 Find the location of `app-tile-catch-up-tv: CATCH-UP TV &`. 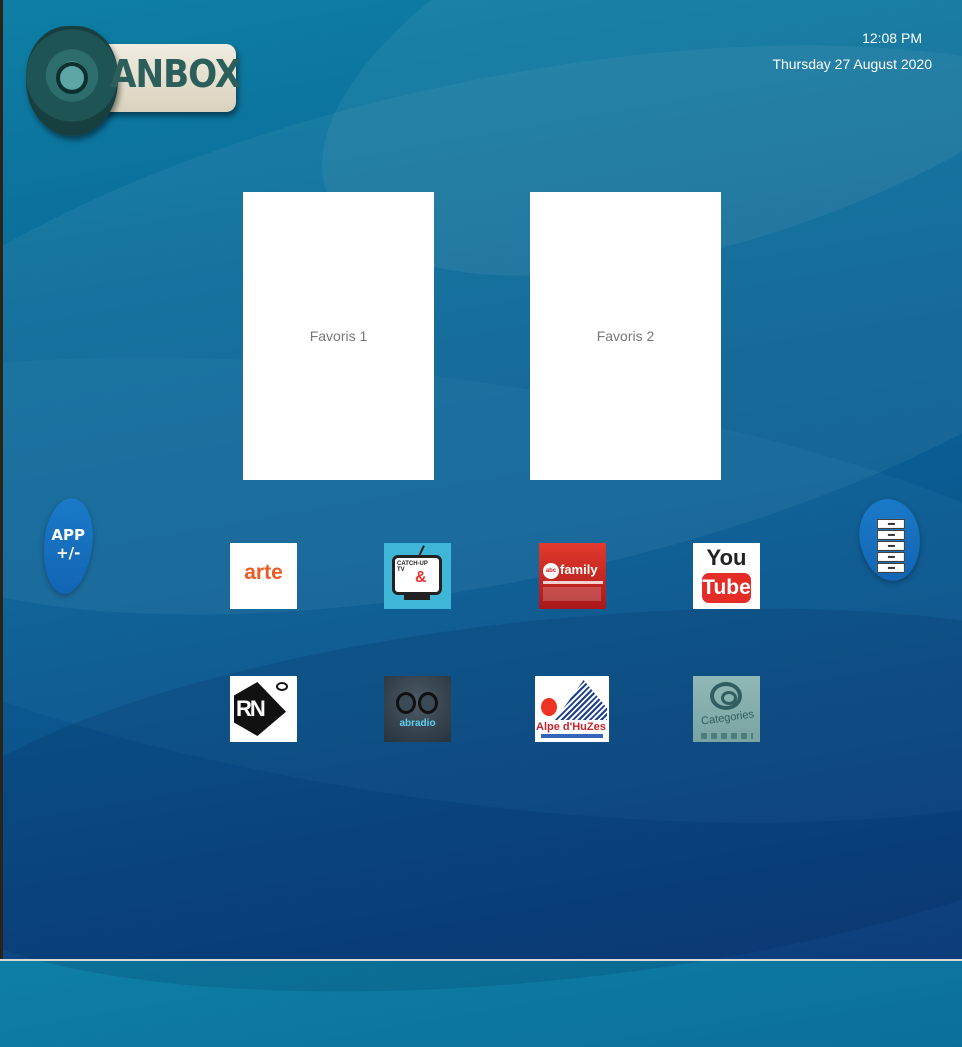

app-tile-catch-up-tv: CATCH-UP TV & is located at coordinates (417, 576).